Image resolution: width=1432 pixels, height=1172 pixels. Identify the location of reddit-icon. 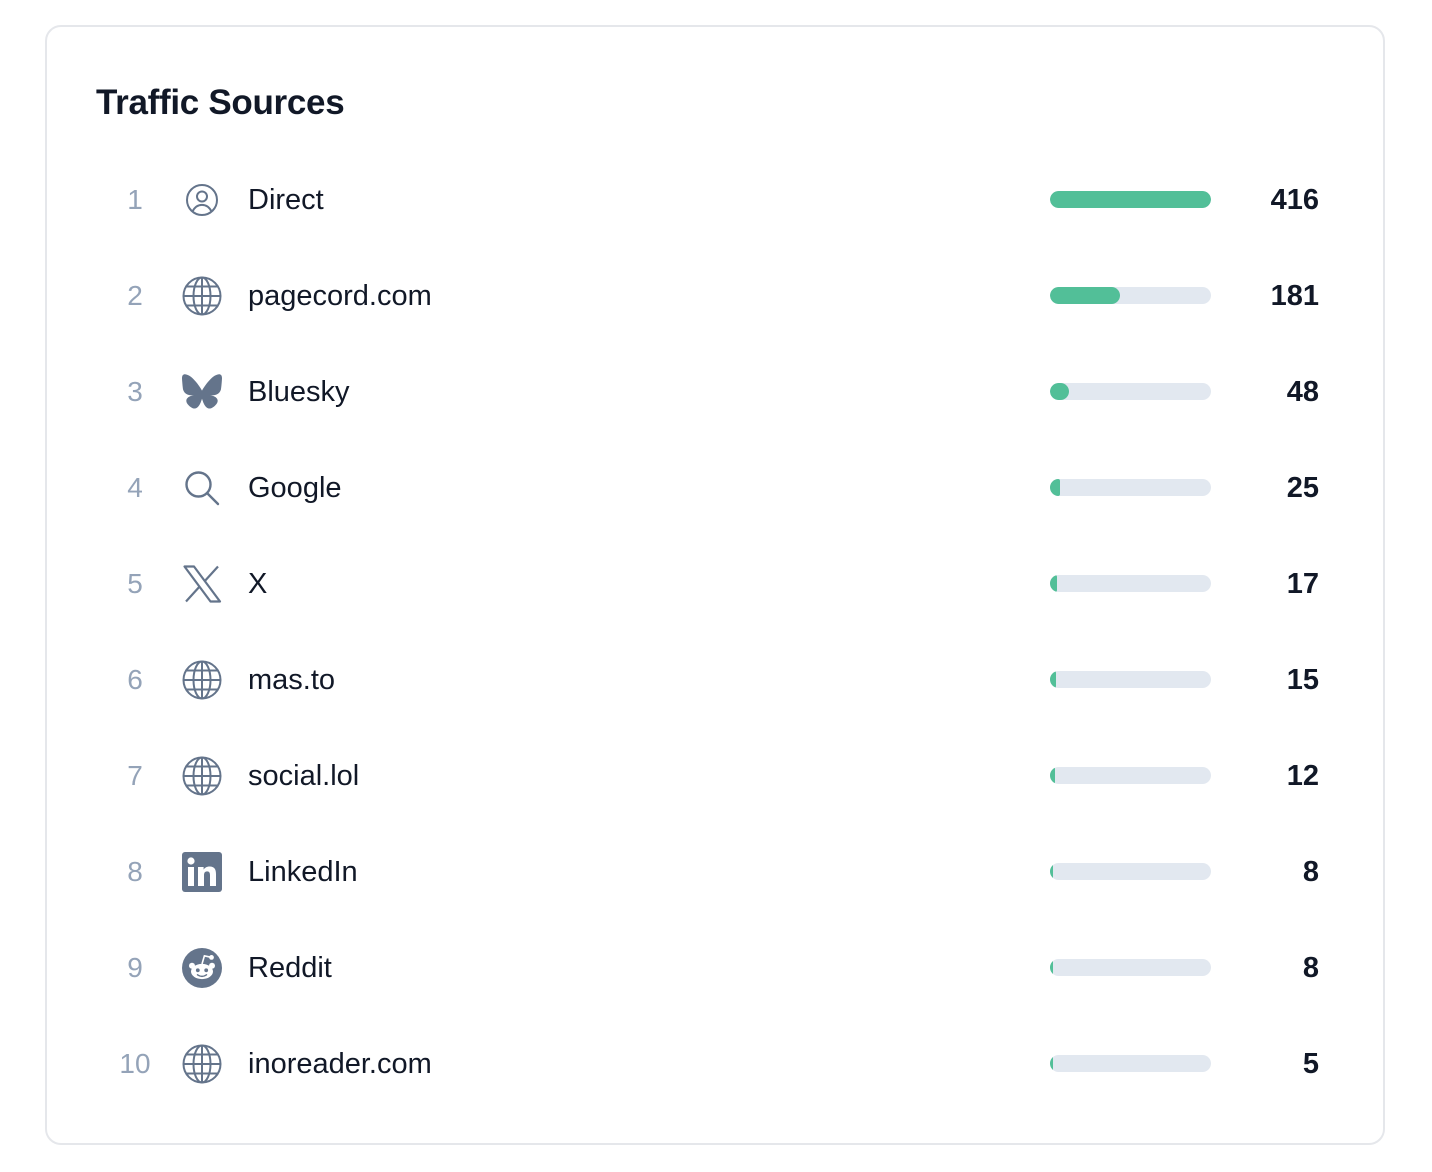
(202, 968).